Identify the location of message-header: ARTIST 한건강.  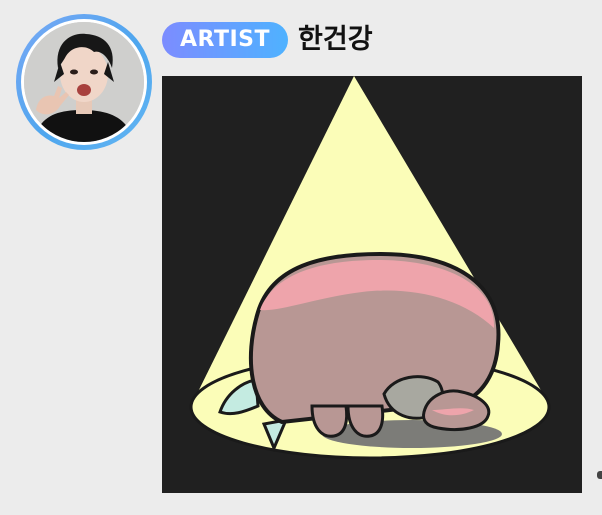
(267, 40).